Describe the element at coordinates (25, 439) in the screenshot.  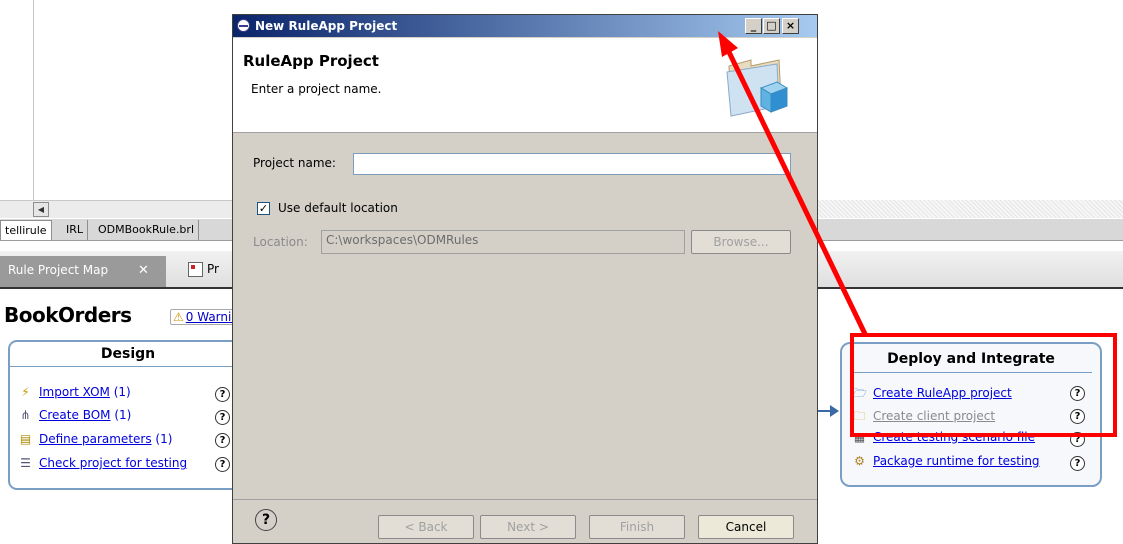
I see `parameters-icon: ▤` at that location.